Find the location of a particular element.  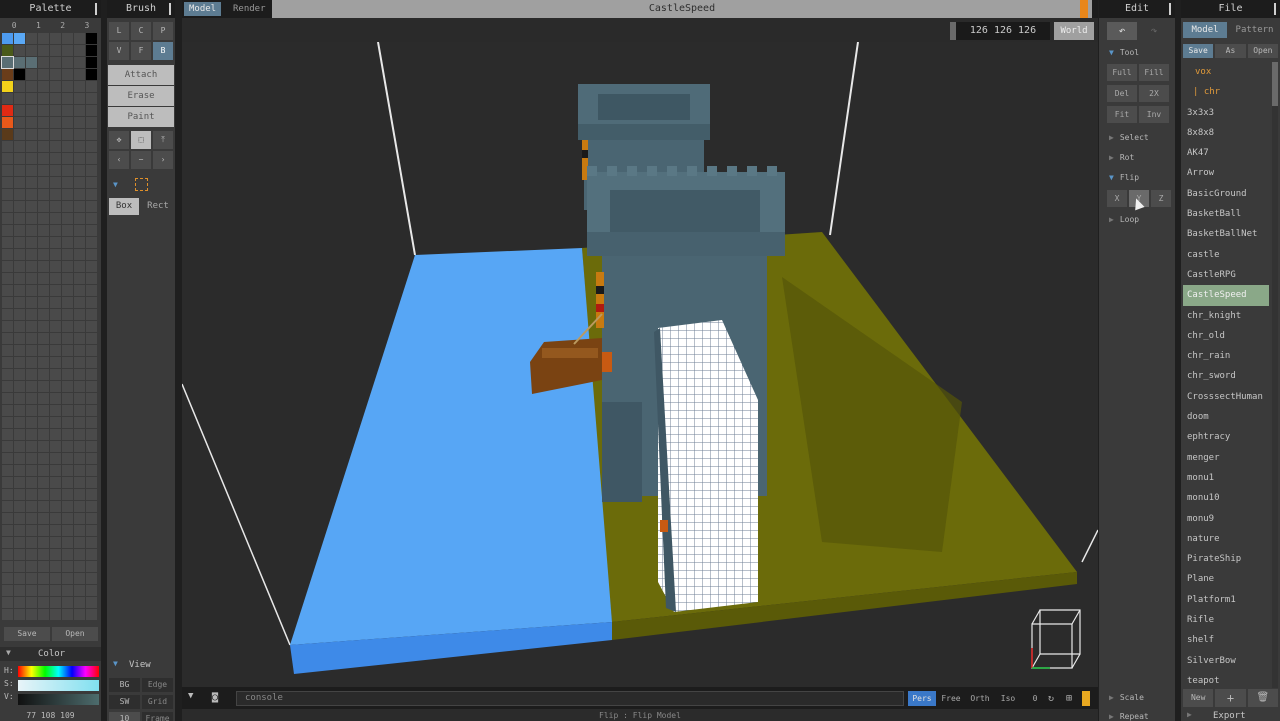

file-tab-model: Model is located at coordinates (1205, 30).